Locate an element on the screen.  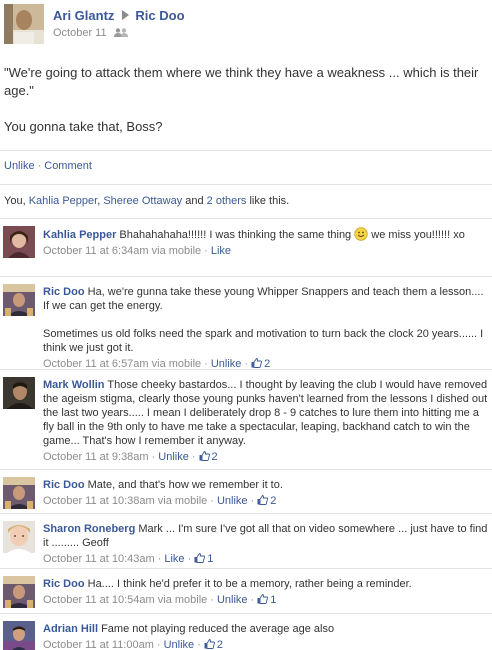
post-author-line: Ari Glantz Ric Doo is located at coordinates (119, 15).